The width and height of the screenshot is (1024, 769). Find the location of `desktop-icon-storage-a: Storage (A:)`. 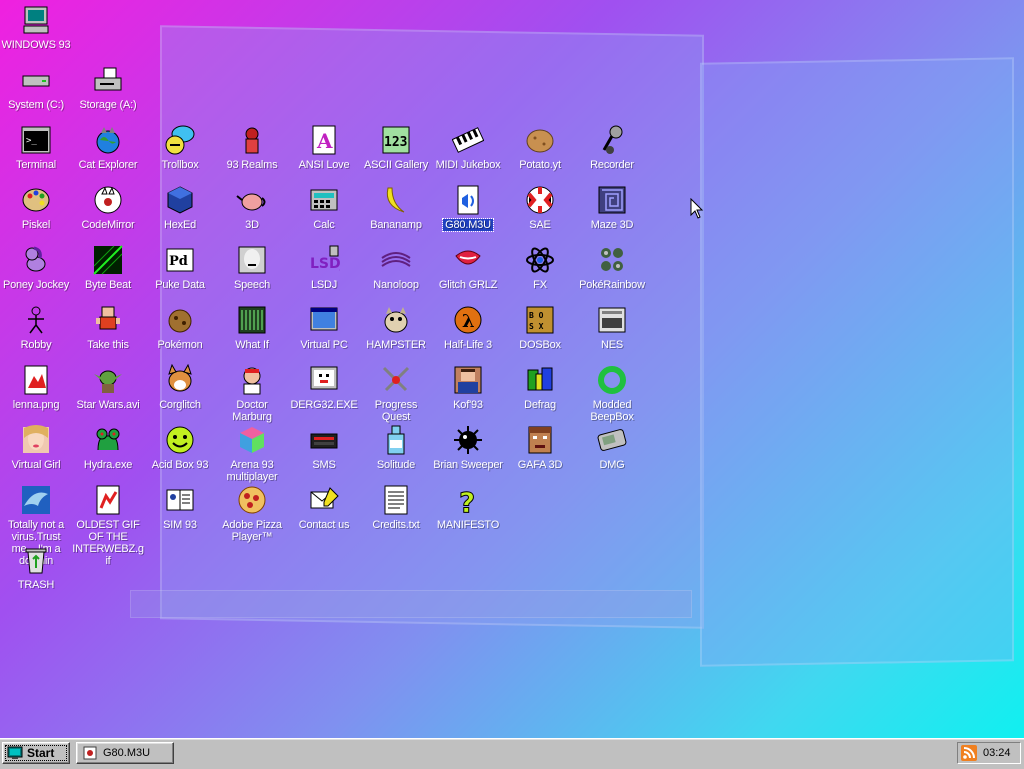

desktop-icon-storage-a: Storage (A:) is located at coordinates (108, 87).